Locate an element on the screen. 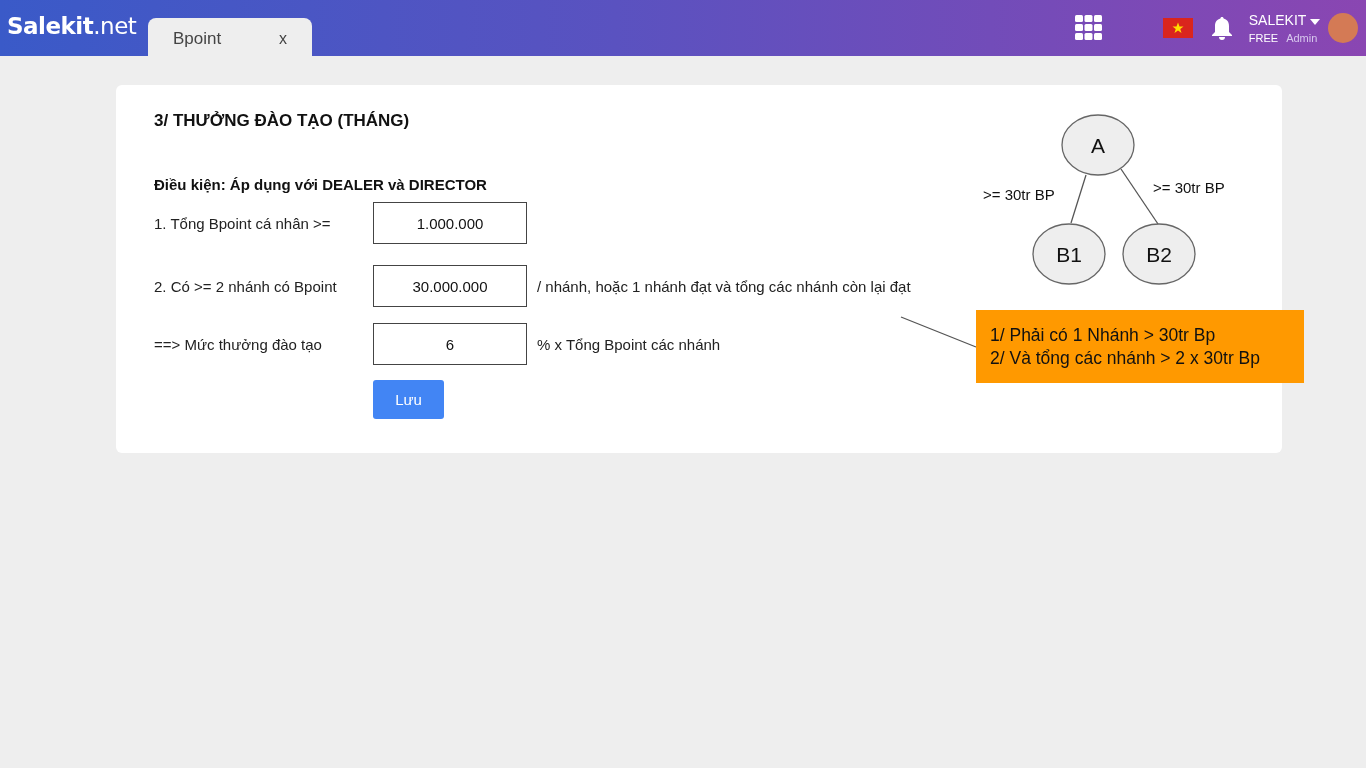 The image size is (1366, 768). input-field: 30.000.000 is located at coordinates (450, 286).